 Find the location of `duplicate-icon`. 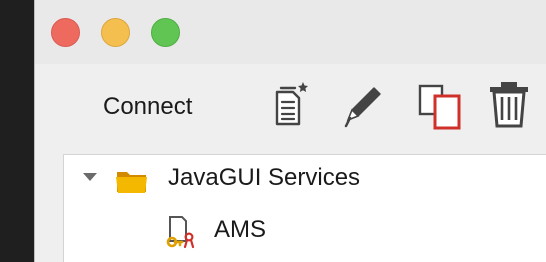

duplicate-icon is located at coordinates (441, 107).